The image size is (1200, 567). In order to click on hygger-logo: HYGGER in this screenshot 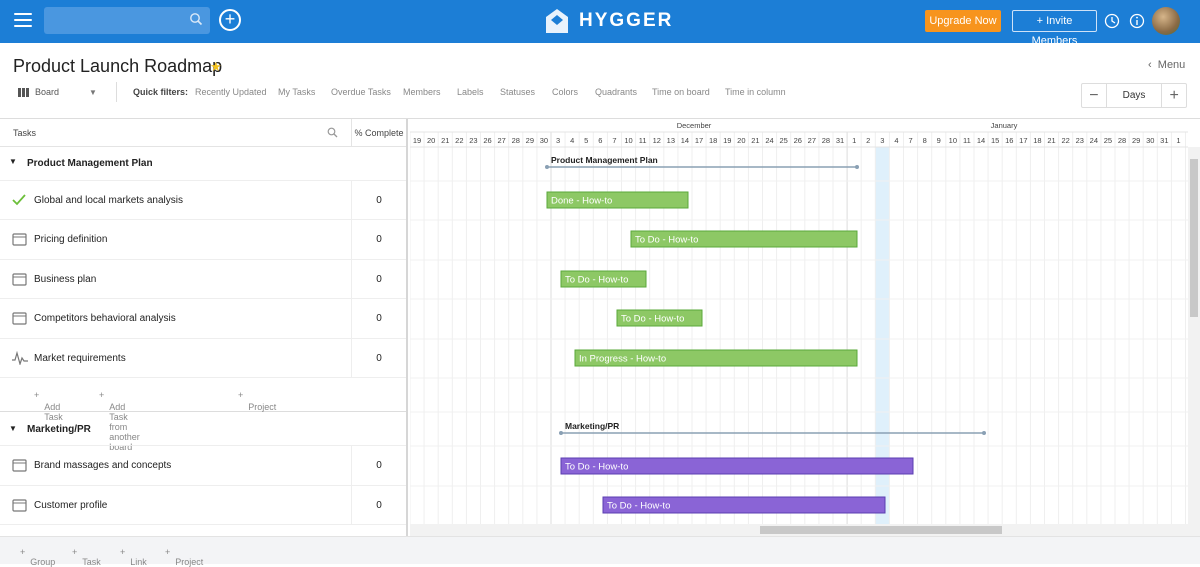, I will do `click(609, 21)`.